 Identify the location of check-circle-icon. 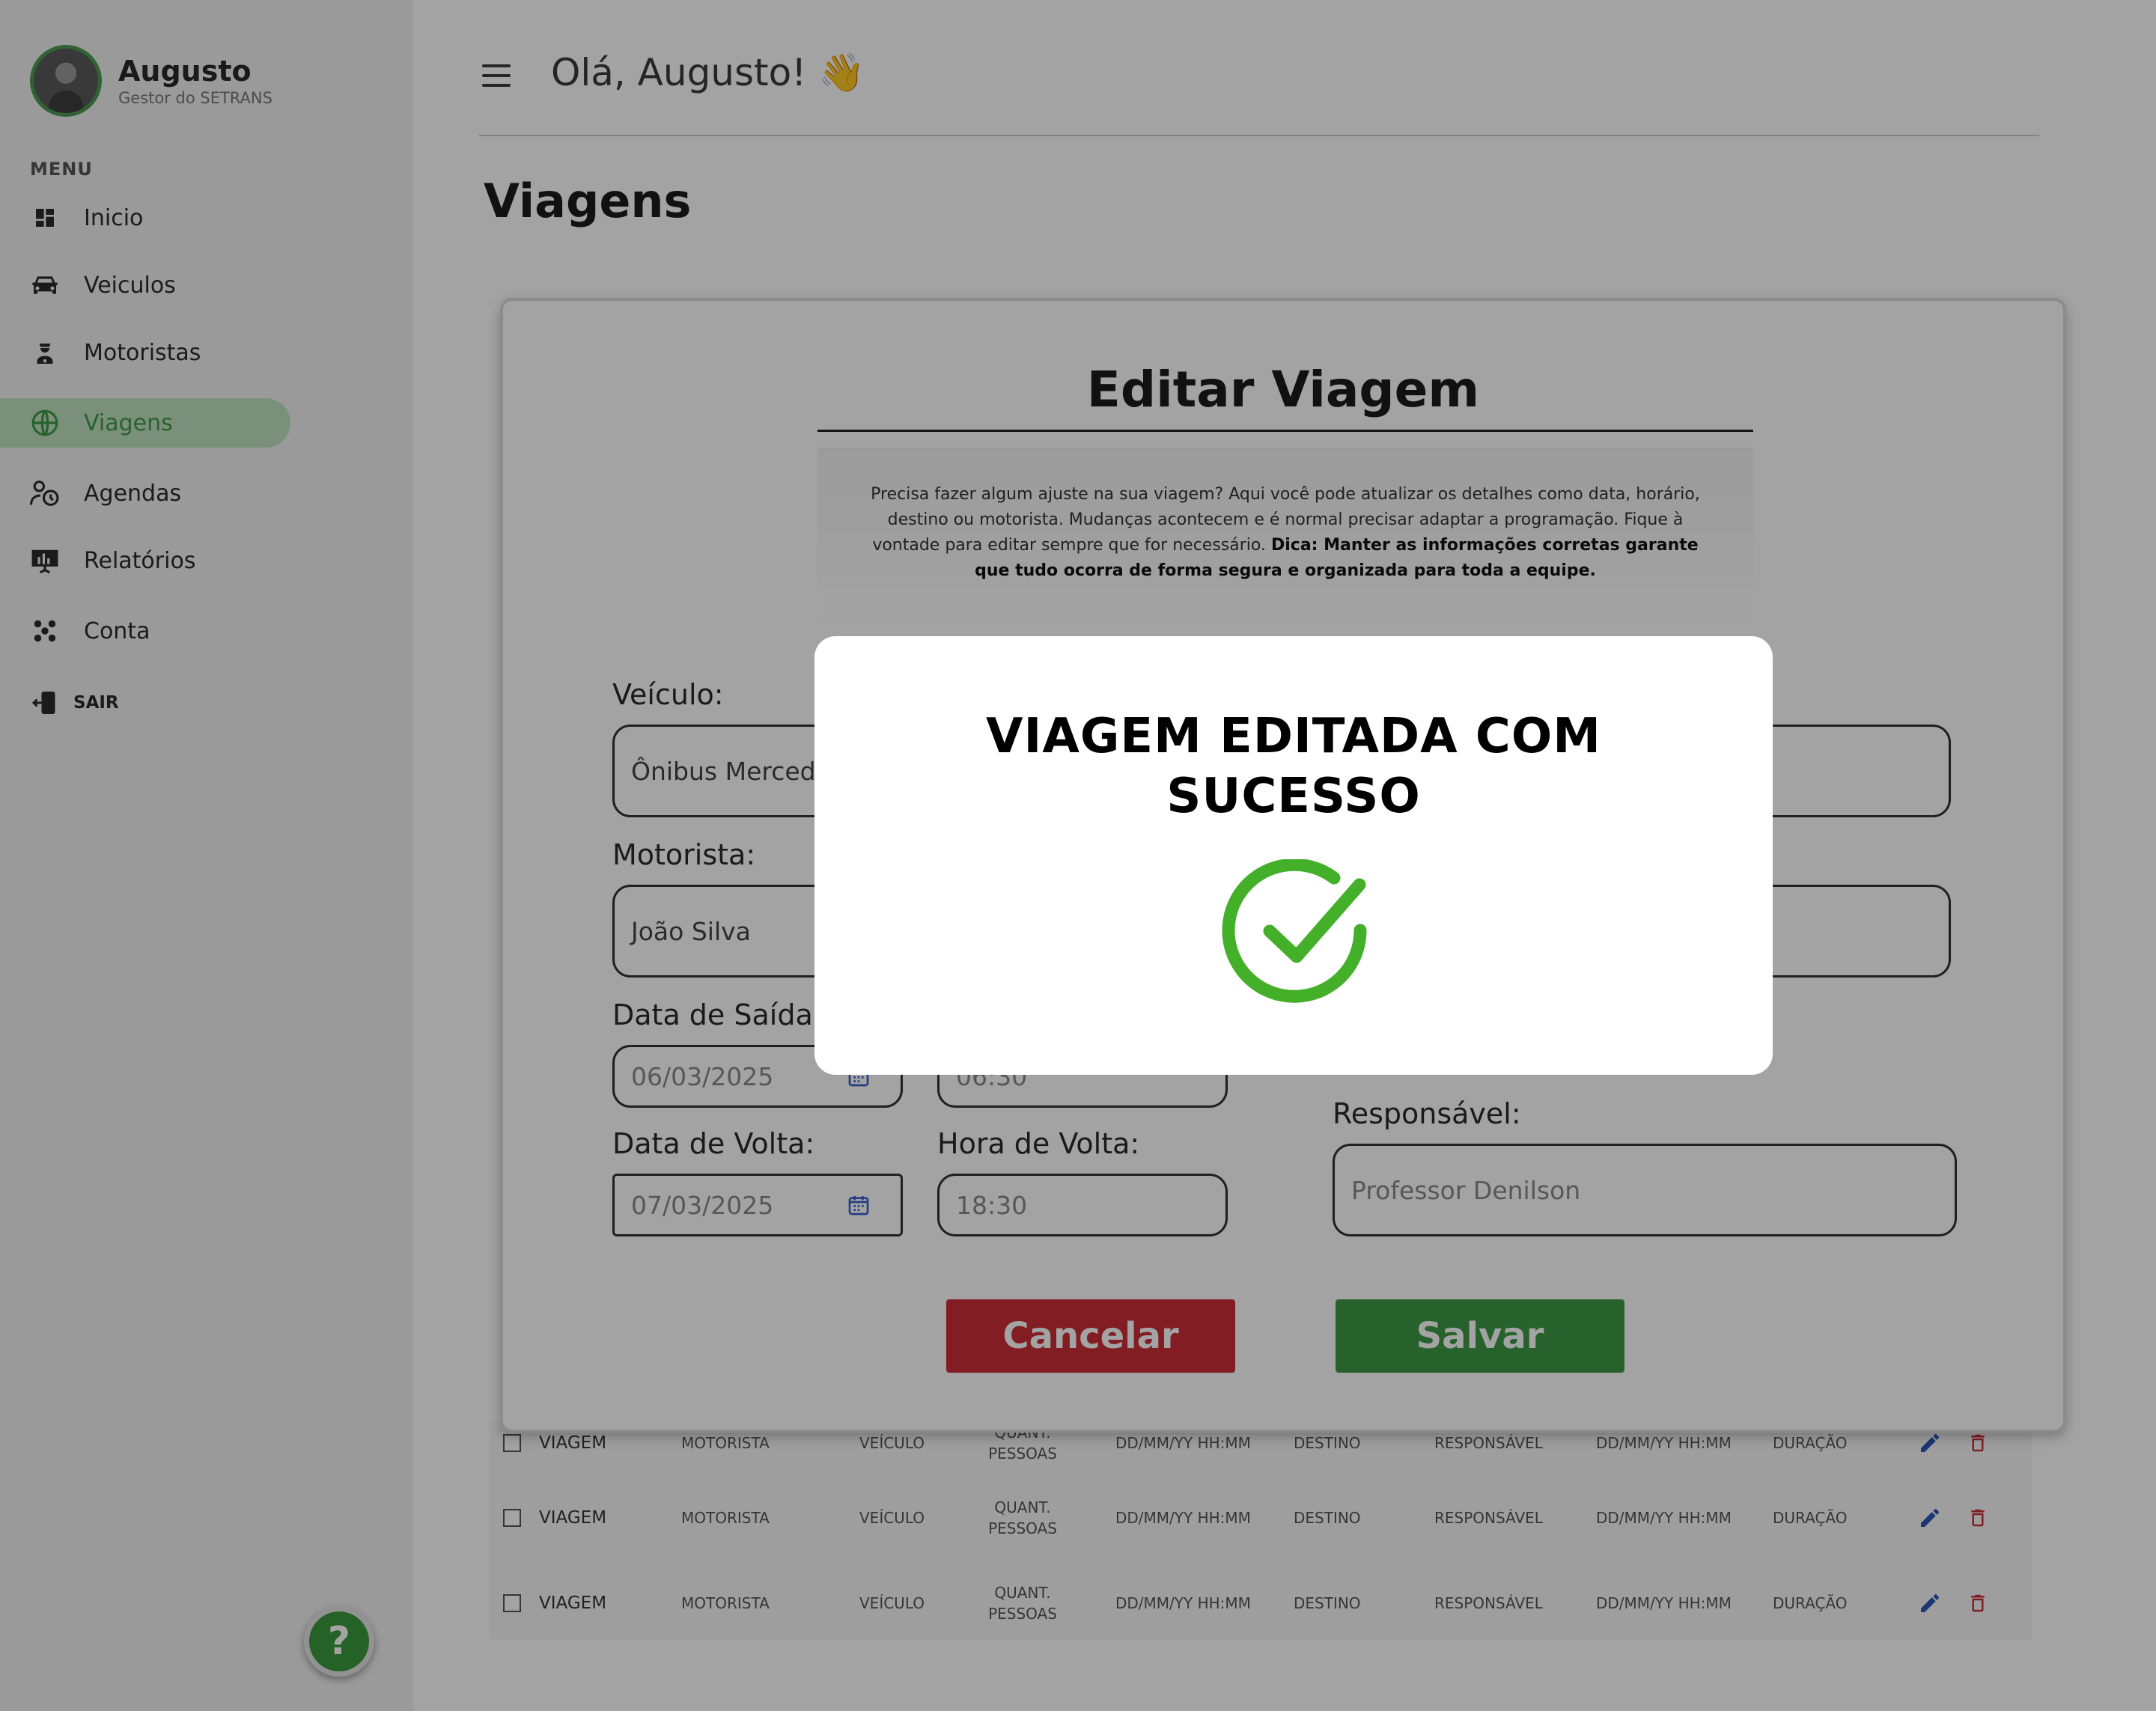
(1294, 931).